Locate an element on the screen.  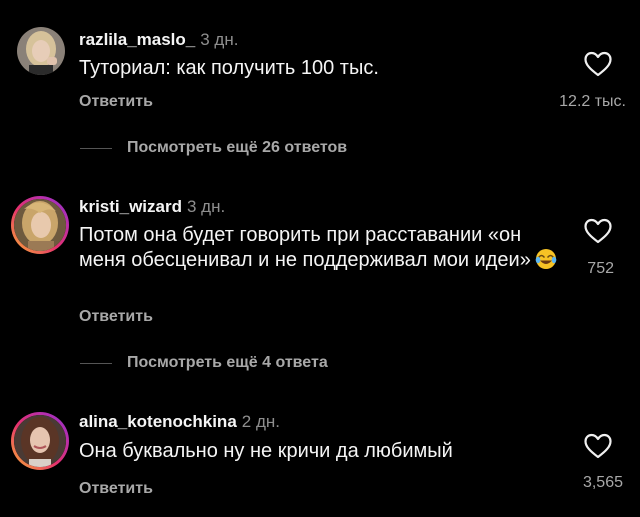
face-with-tears-of-joy-emoji is located at coordinates (546, 259).